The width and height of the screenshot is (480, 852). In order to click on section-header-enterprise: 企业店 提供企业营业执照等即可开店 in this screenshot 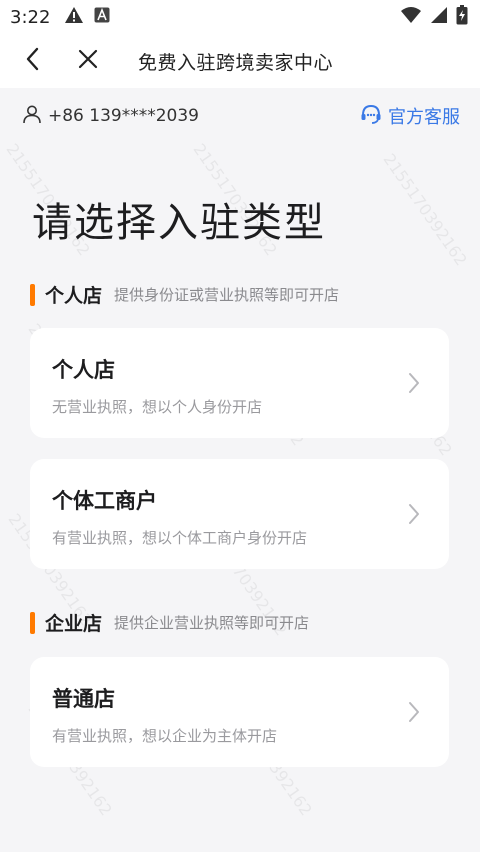, I will do `click(169, 622)`.